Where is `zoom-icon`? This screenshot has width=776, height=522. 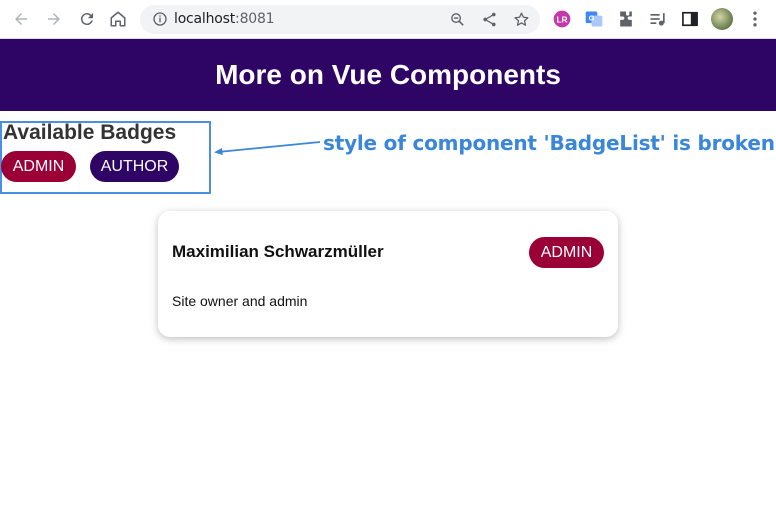
zoom-icon is located at coordinates (457, 19).